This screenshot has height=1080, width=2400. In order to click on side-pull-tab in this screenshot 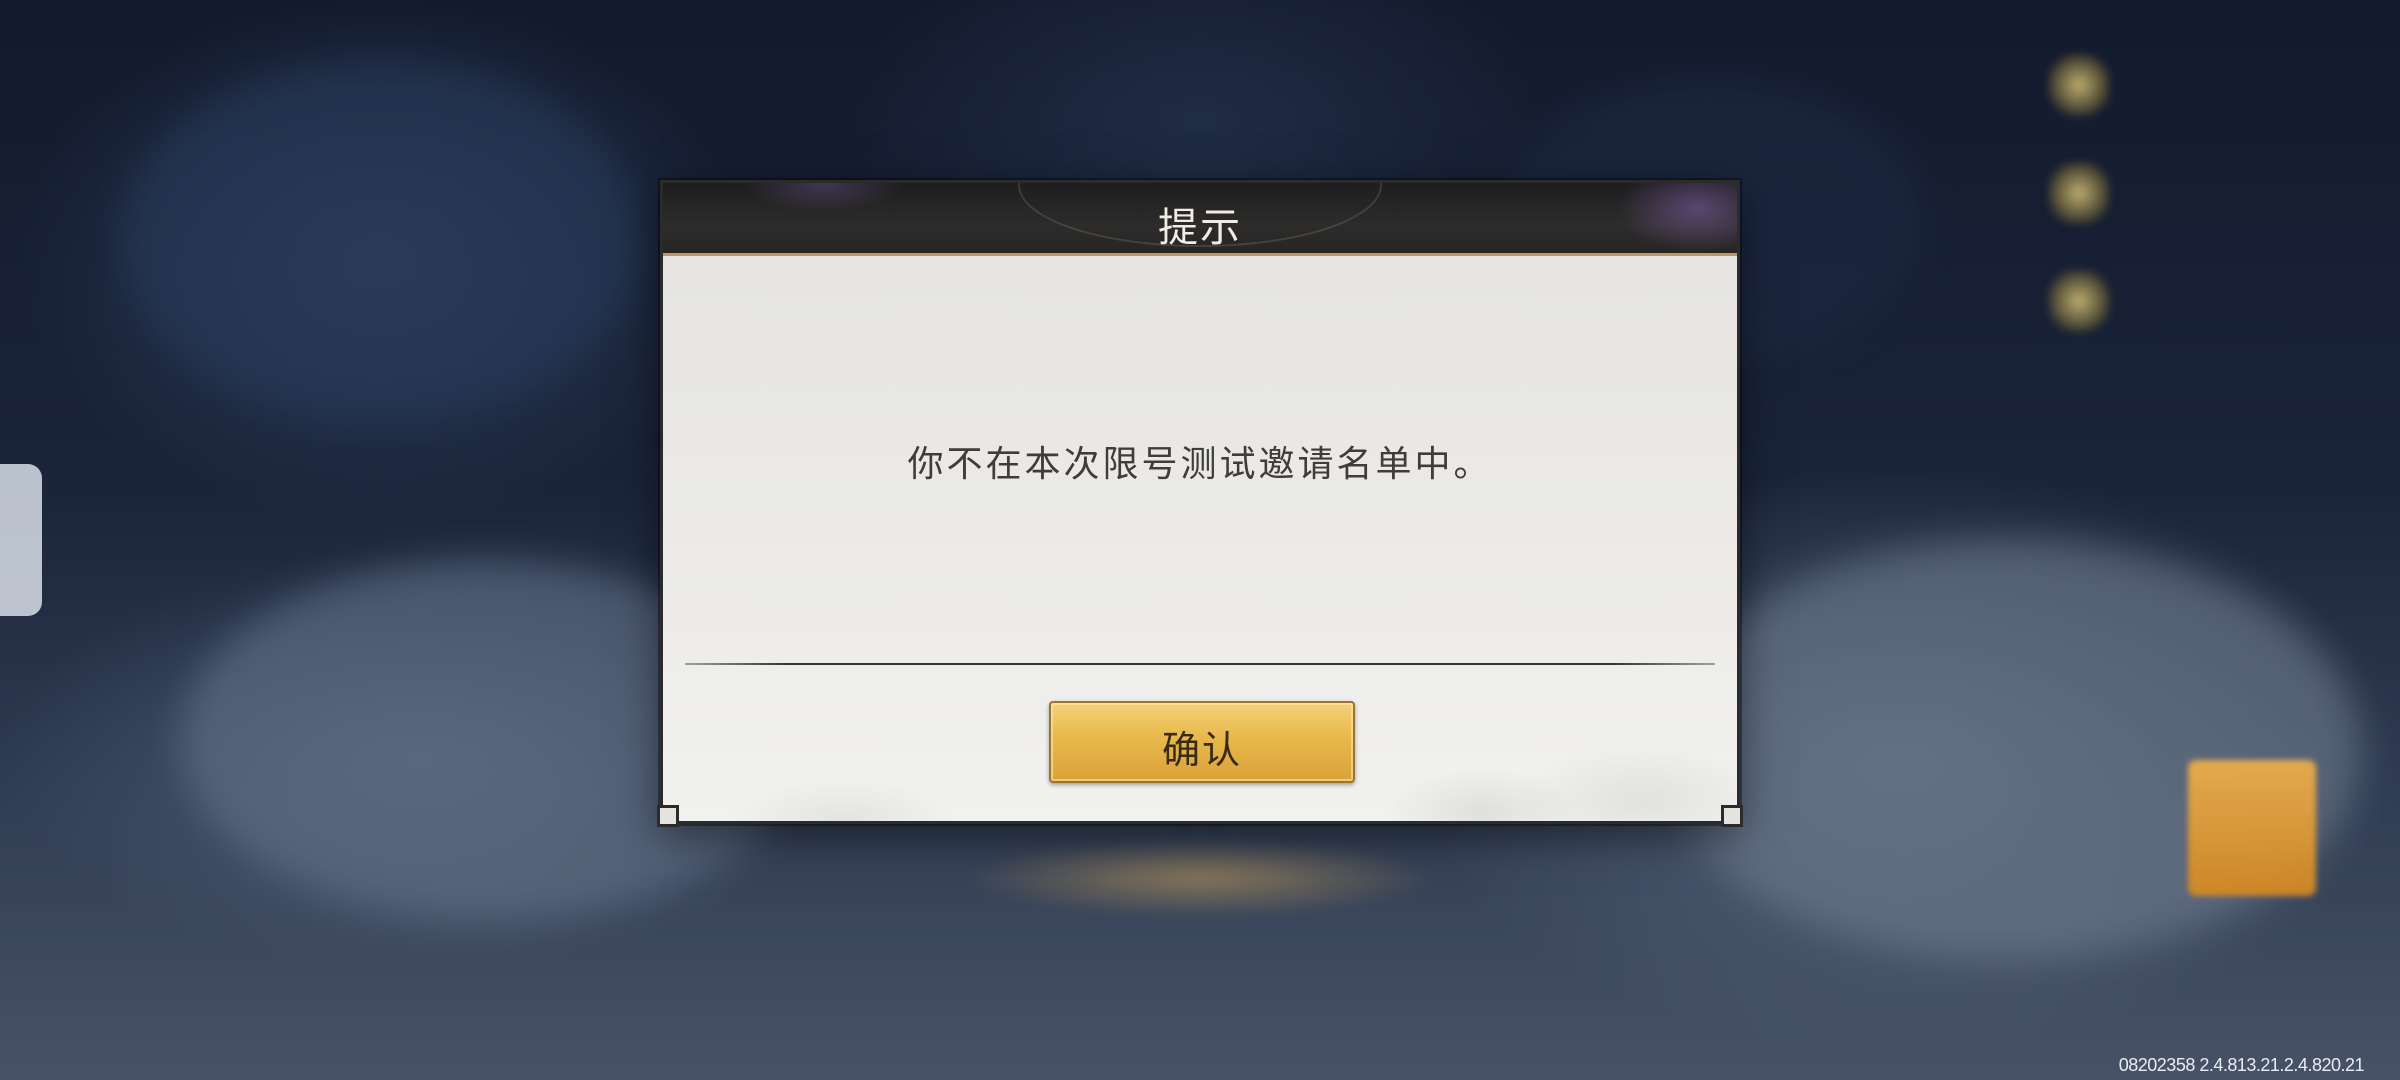, I will do `click(21, 540)`.